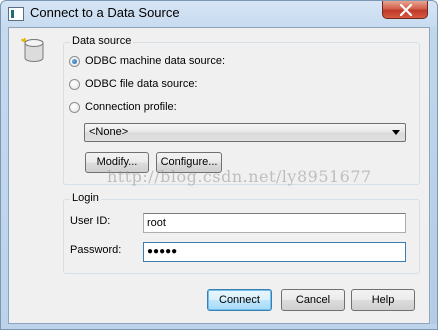 This screenshot has height=330, width=438. What do you see at coordinates (131, 107) in the screenshot?
I see `radio-label-connection-profile: Connection profile:` at bounding box center [131, 107].